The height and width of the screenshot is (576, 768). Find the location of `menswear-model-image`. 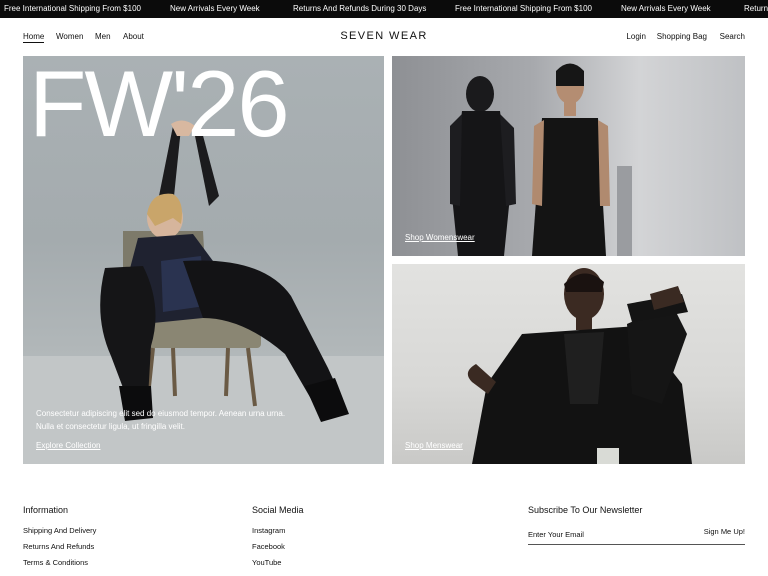

menswear-model-image is located at coordinates (579, 366).